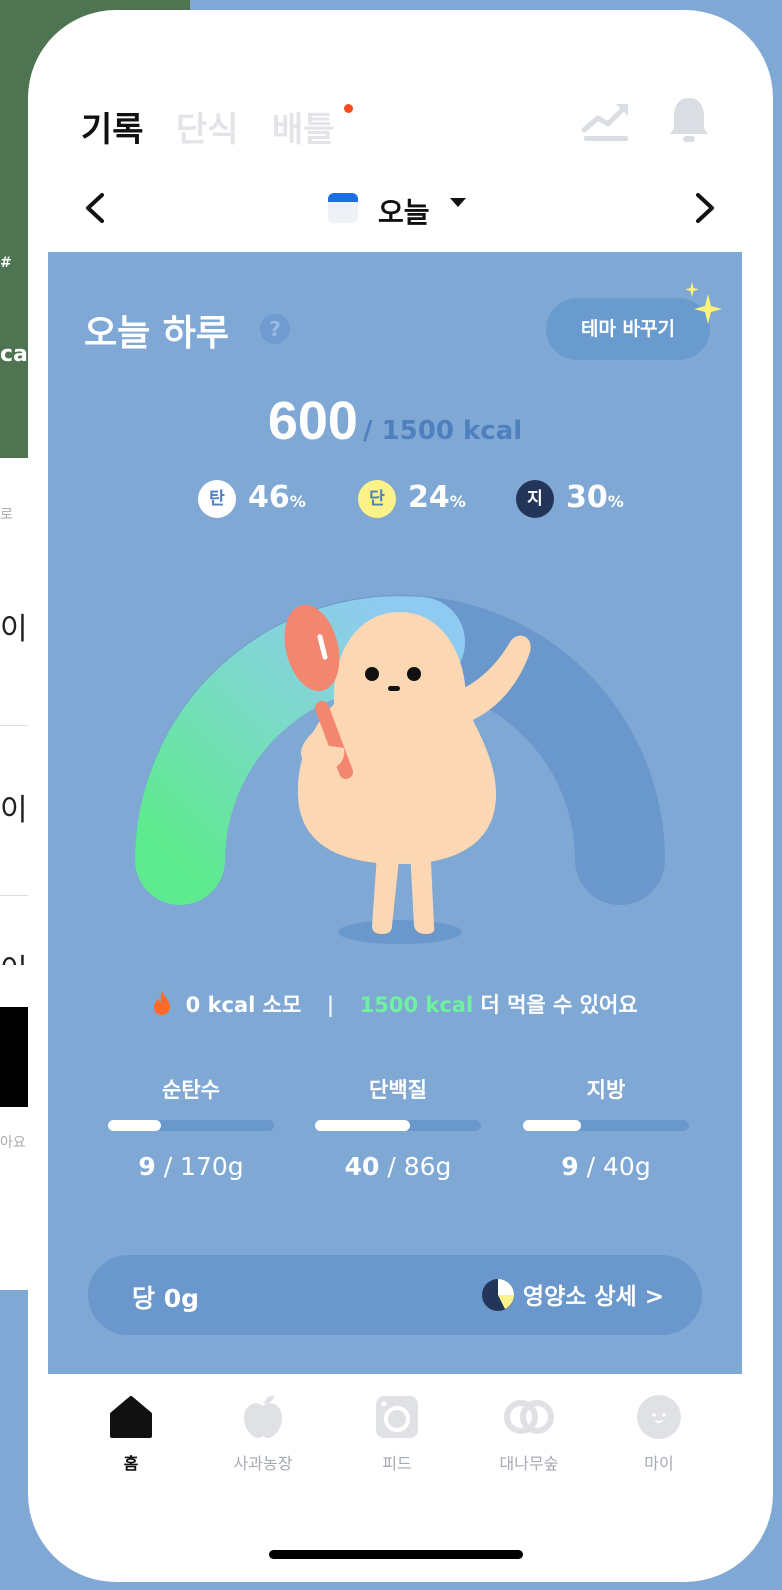  I want to click on top-bar: 기록 단식 배틀 오늘, so click(400, 135).